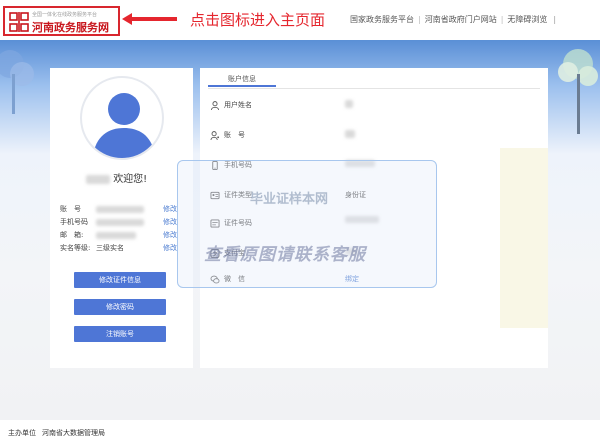 Image resolution: width=600 pixels, height=443 pixels. I want to click on field-account: 账 号, so click(227, 135).